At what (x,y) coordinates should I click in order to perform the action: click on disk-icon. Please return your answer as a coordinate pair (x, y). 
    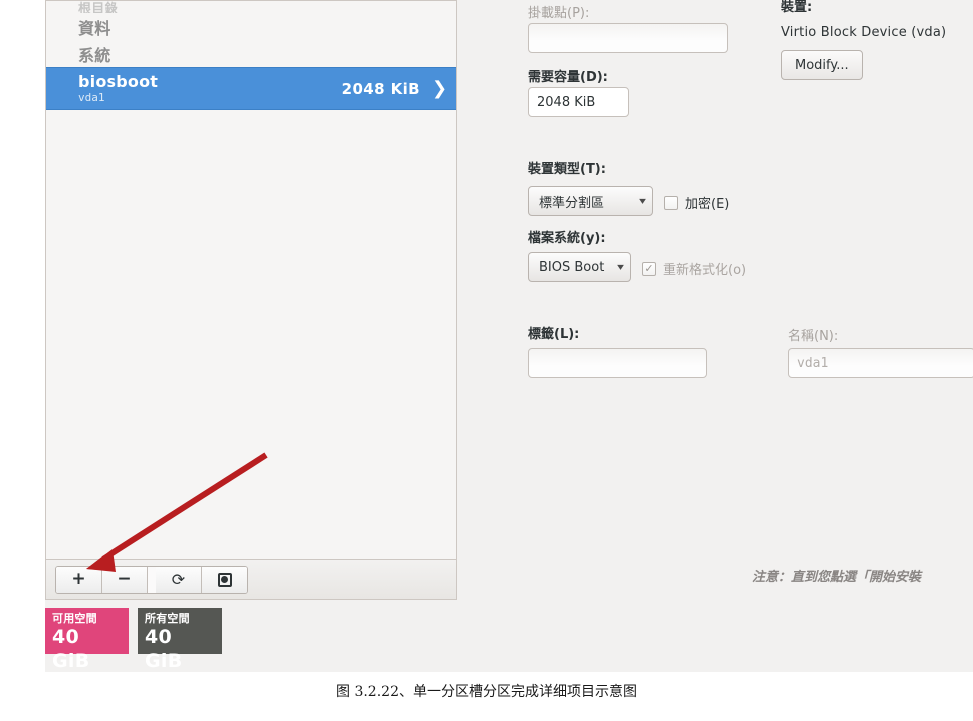
    Looking at the image, I should click on (224, 579).